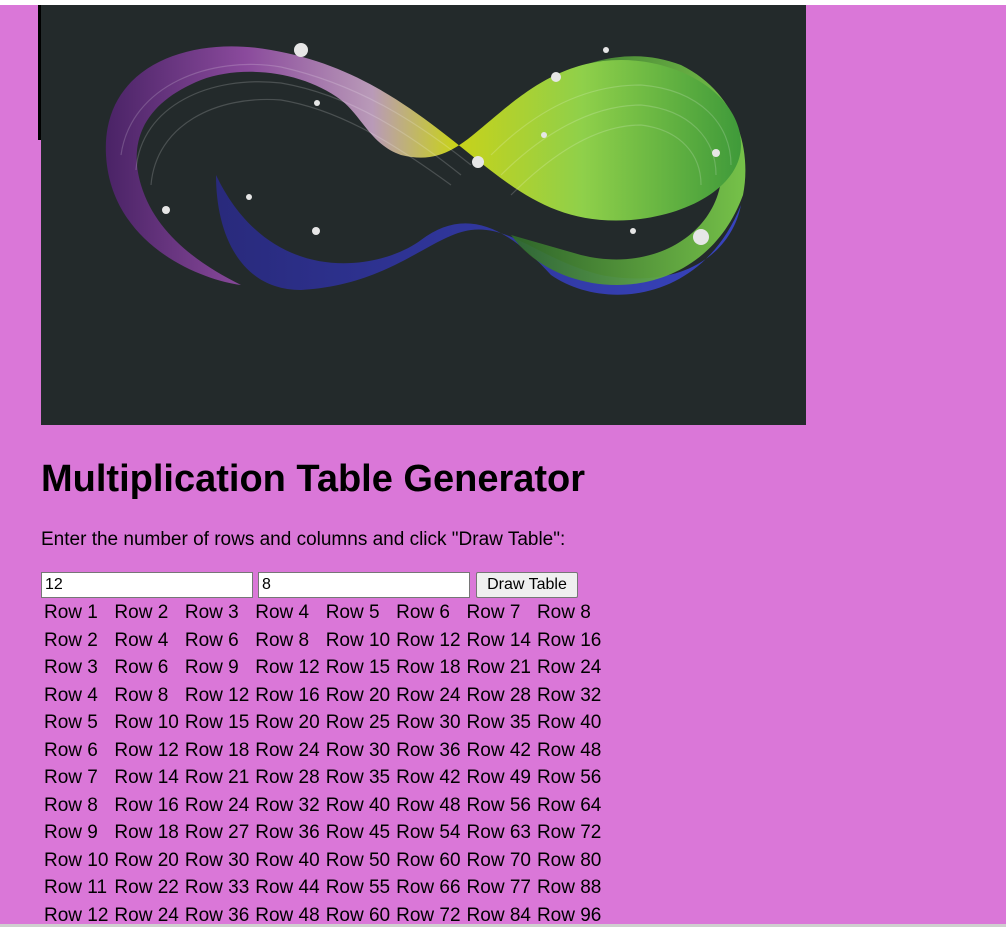  Describe the element at coordinates (569, 695) in the screenshot. I see `table-cell: Row 32` at that location.